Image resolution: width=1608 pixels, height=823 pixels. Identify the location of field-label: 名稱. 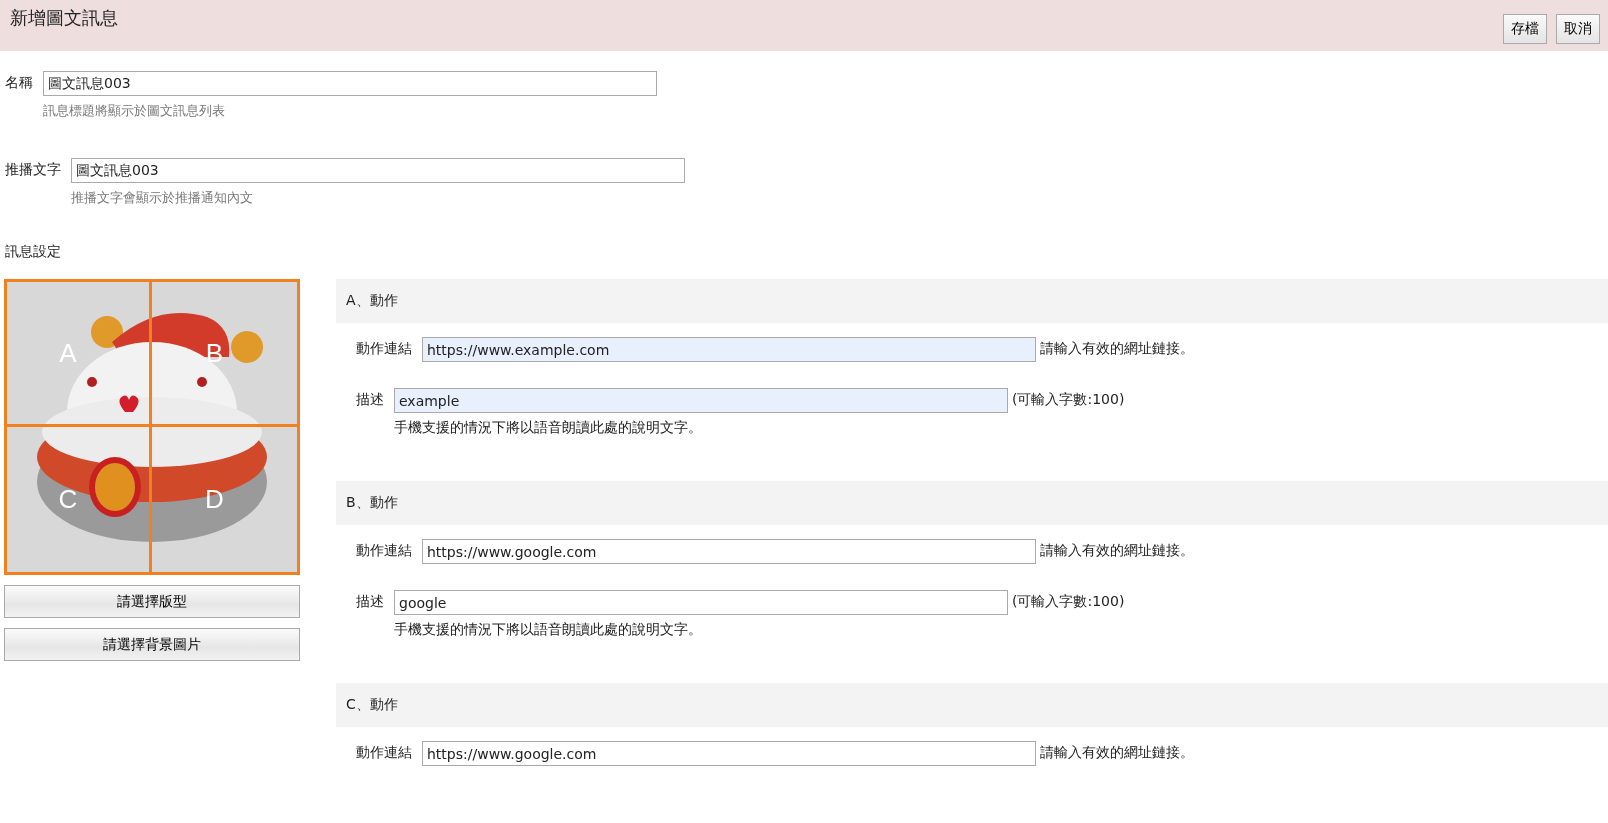
(19, 82).